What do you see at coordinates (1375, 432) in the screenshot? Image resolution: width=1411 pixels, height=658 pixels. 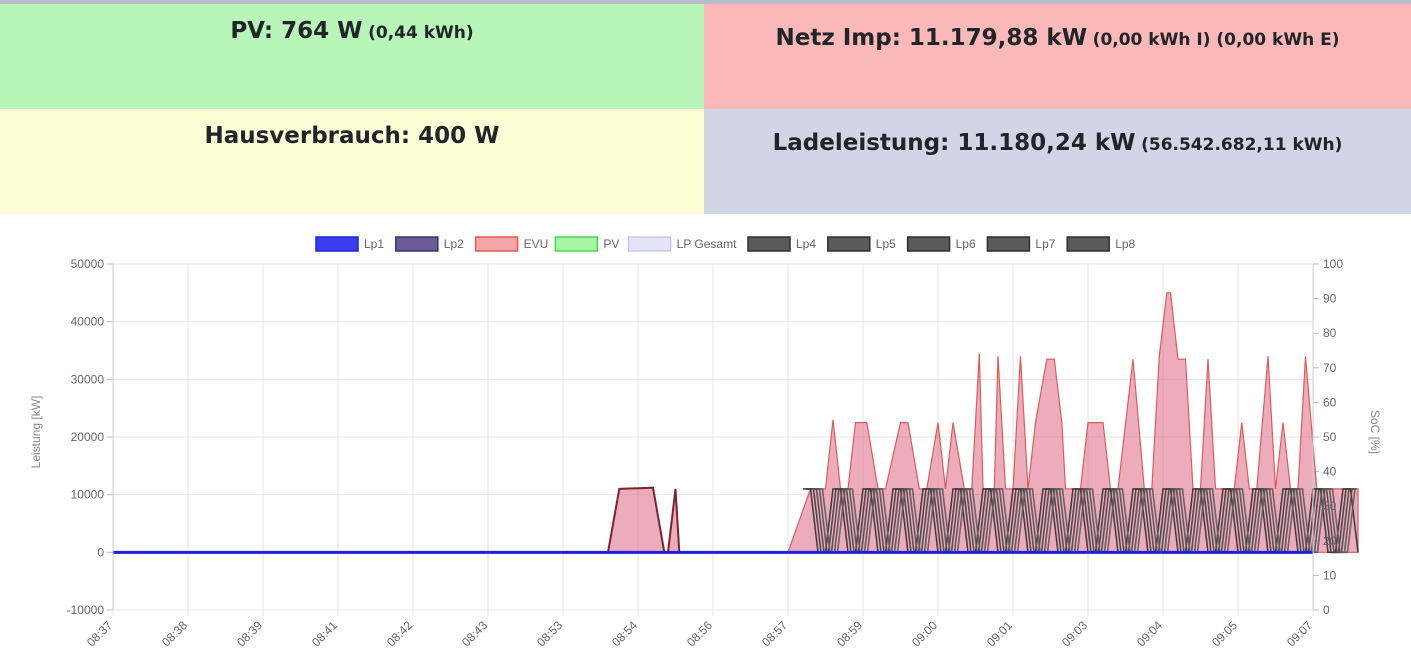 I see `y2-axis-label: SoC [%]` at bounding box center [1375, 432].